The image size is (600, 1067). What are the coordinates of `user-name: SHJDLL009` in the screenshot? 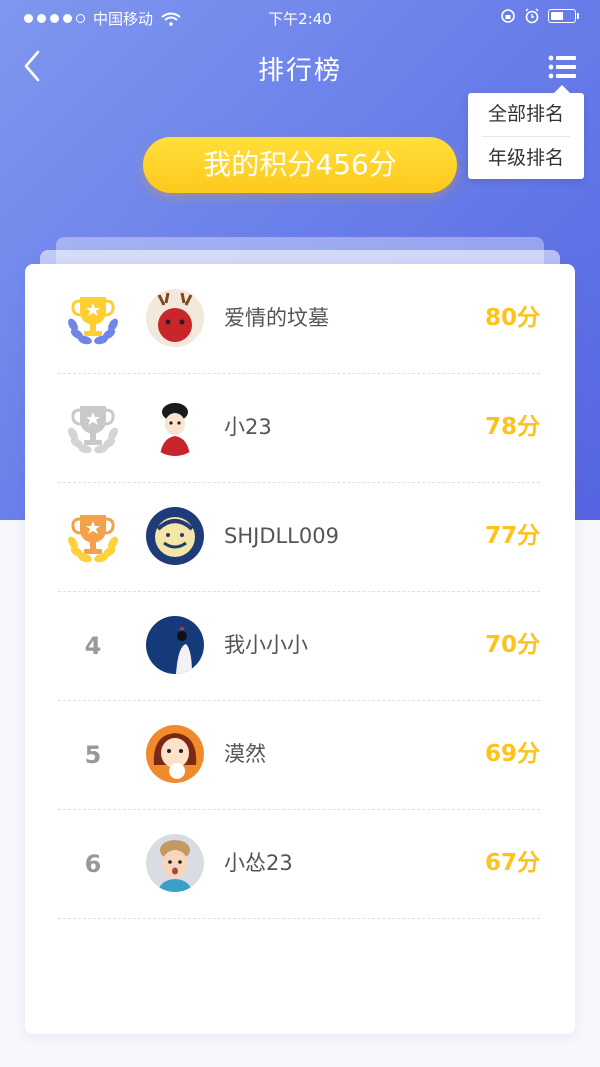 It's located at (281, 536).